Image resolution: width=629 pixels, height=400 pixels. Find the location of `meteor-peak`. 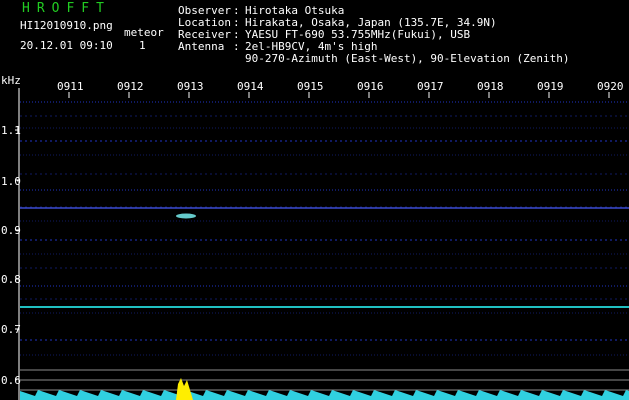

meteor-peak is located at coordinates (184, 389).